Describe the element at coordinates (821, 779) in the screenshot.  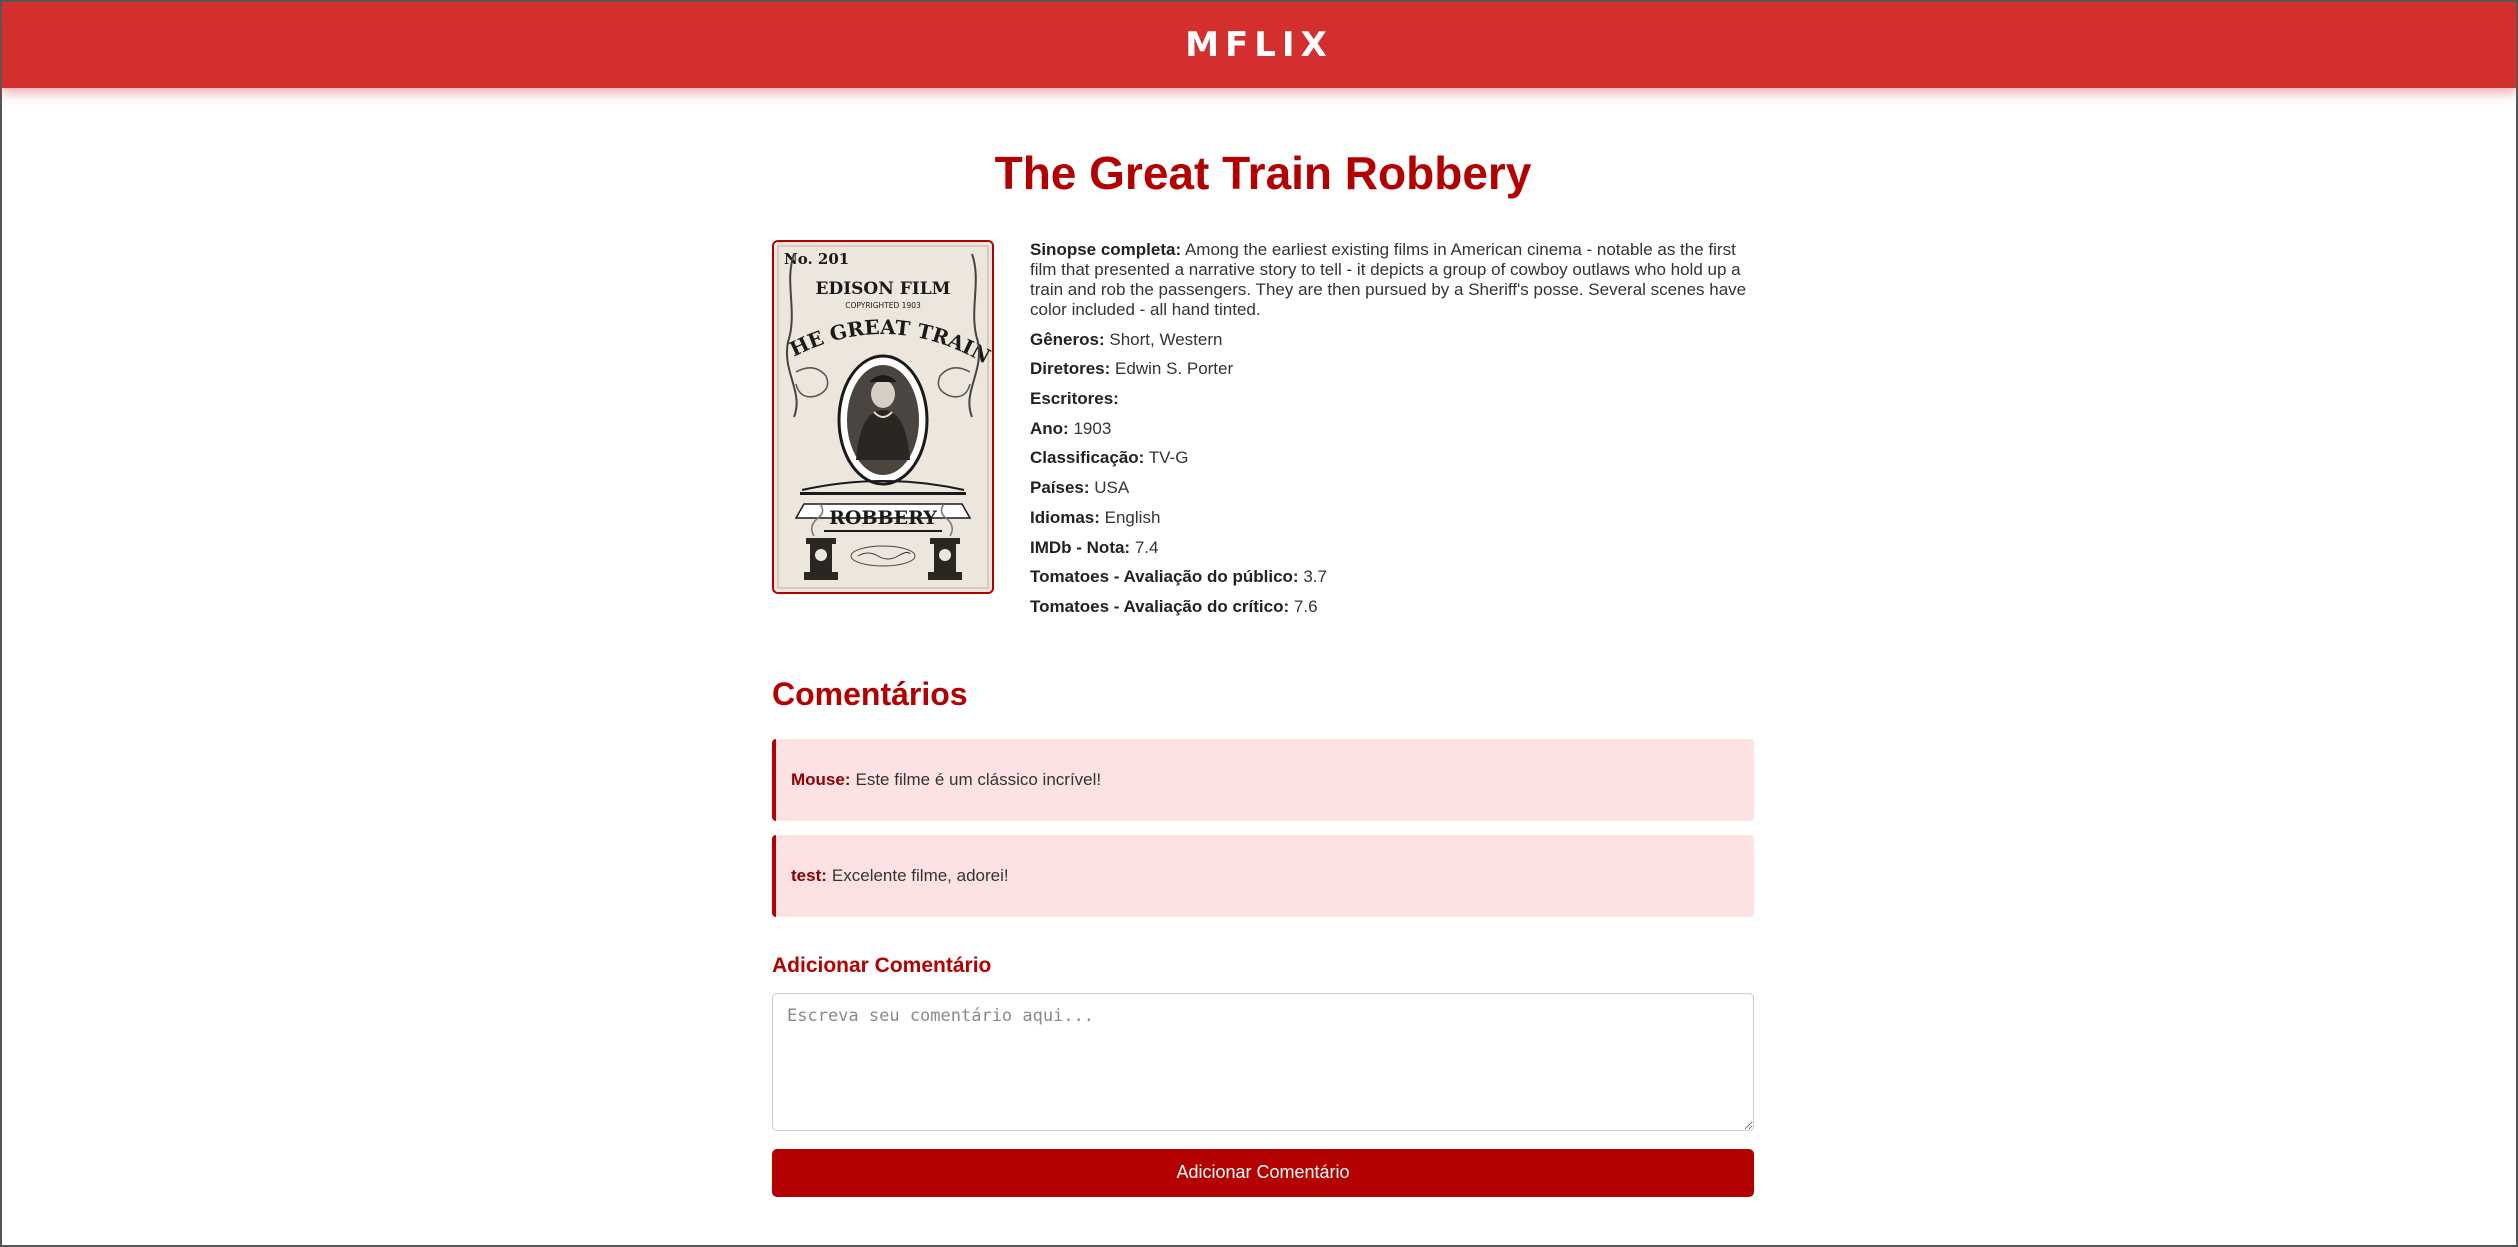
I see `comment-author: Mouse:` at that location.